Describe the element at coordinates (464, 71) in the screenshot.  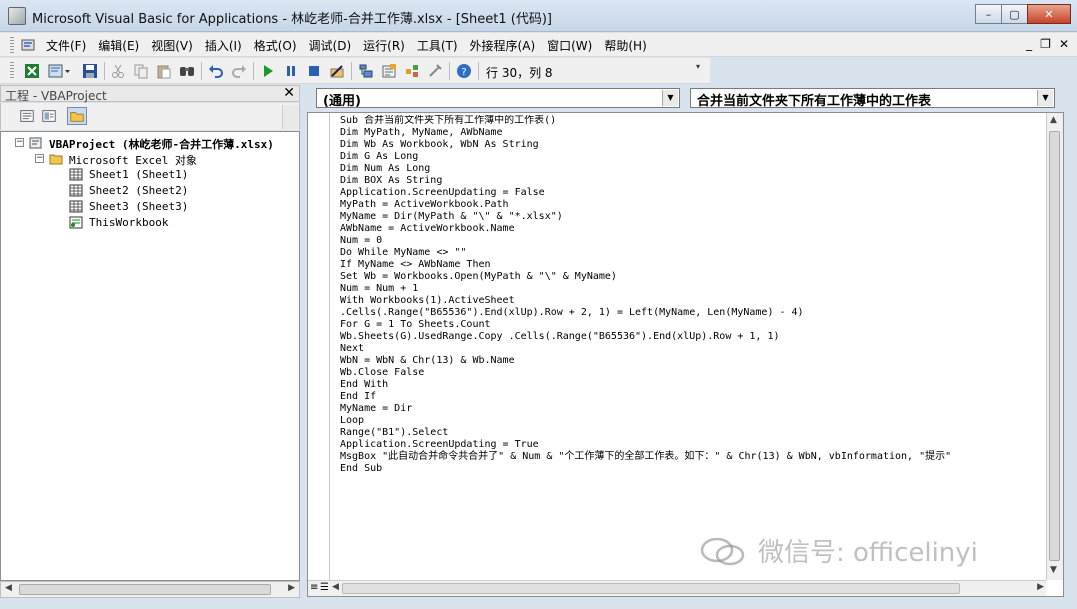
I see `help-icon: ?` at that location.